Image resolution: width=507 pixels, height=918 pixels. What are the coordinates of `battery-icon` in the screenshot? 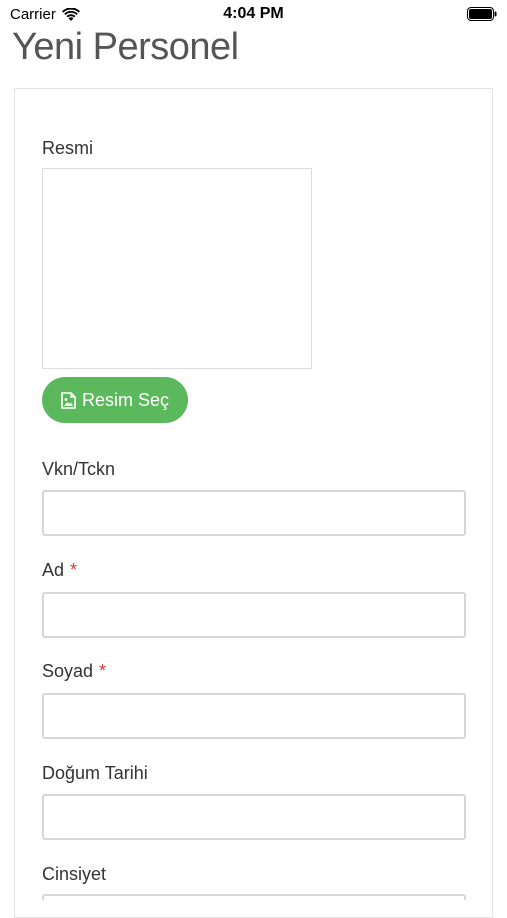 It's located at (482, 14).